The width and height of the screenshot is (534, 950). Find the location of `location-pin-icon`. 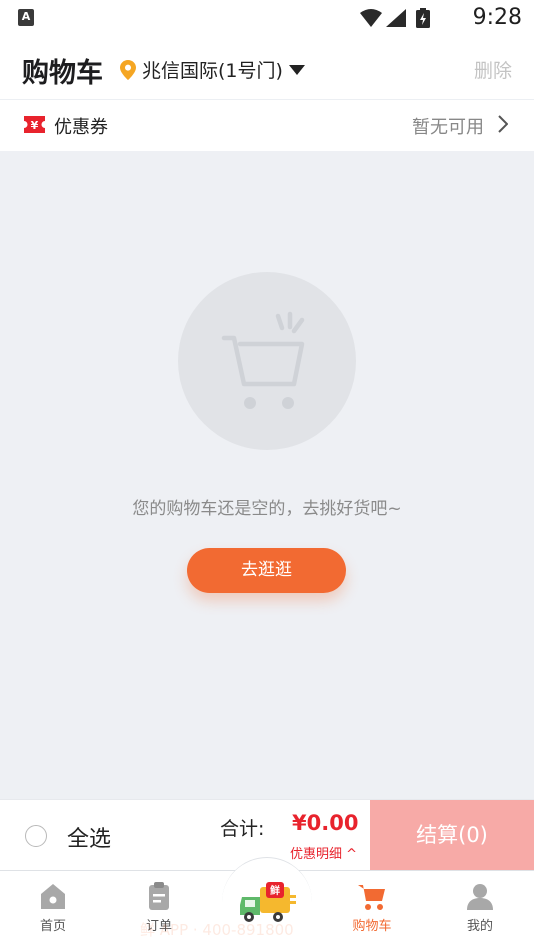

location-pin-icon is located at coordinates (128, 69).